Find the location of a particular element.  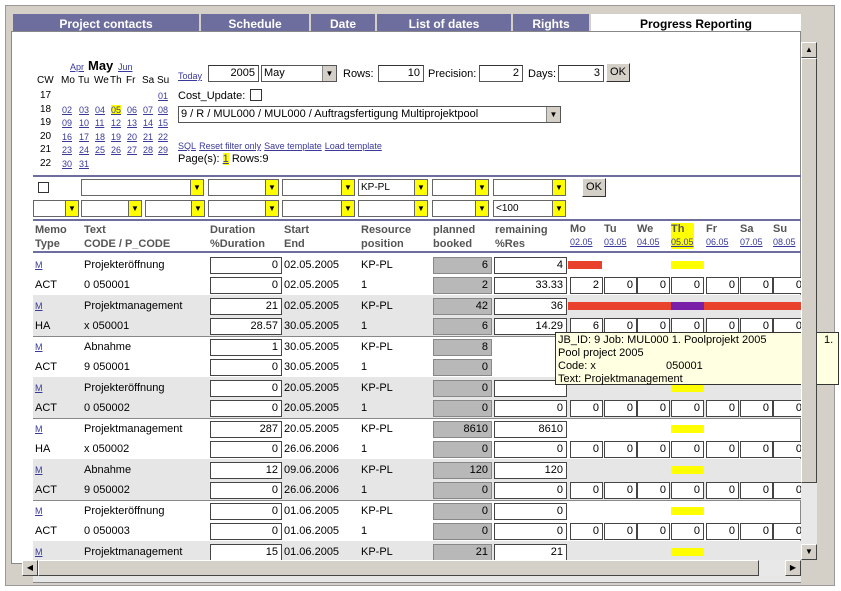

rows-input: 10 is located at coordinates (401, 73).